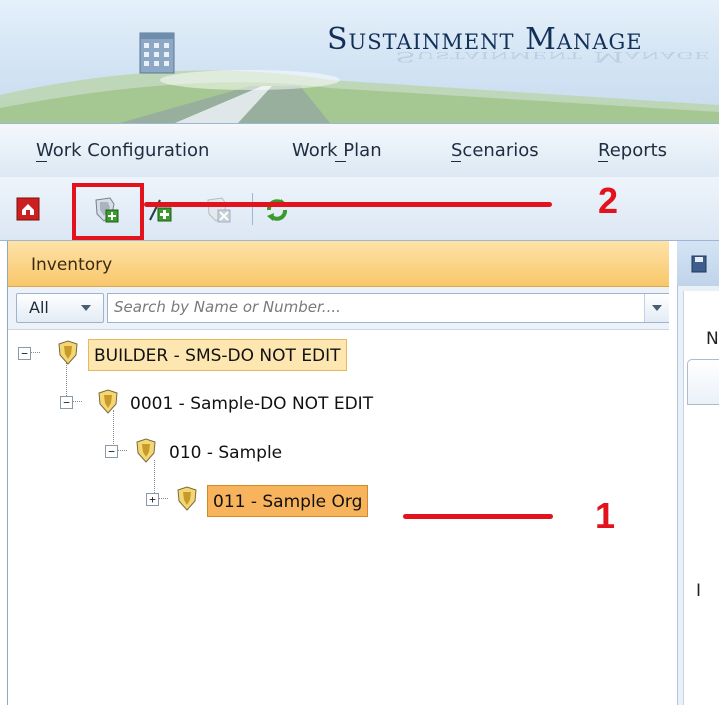 Image resolution: width=719 pixels, height=705 pixels. What do you see at coordinates (157, 53) in the screenshot?
I see `building-icon` at bounding box center [157, 53].